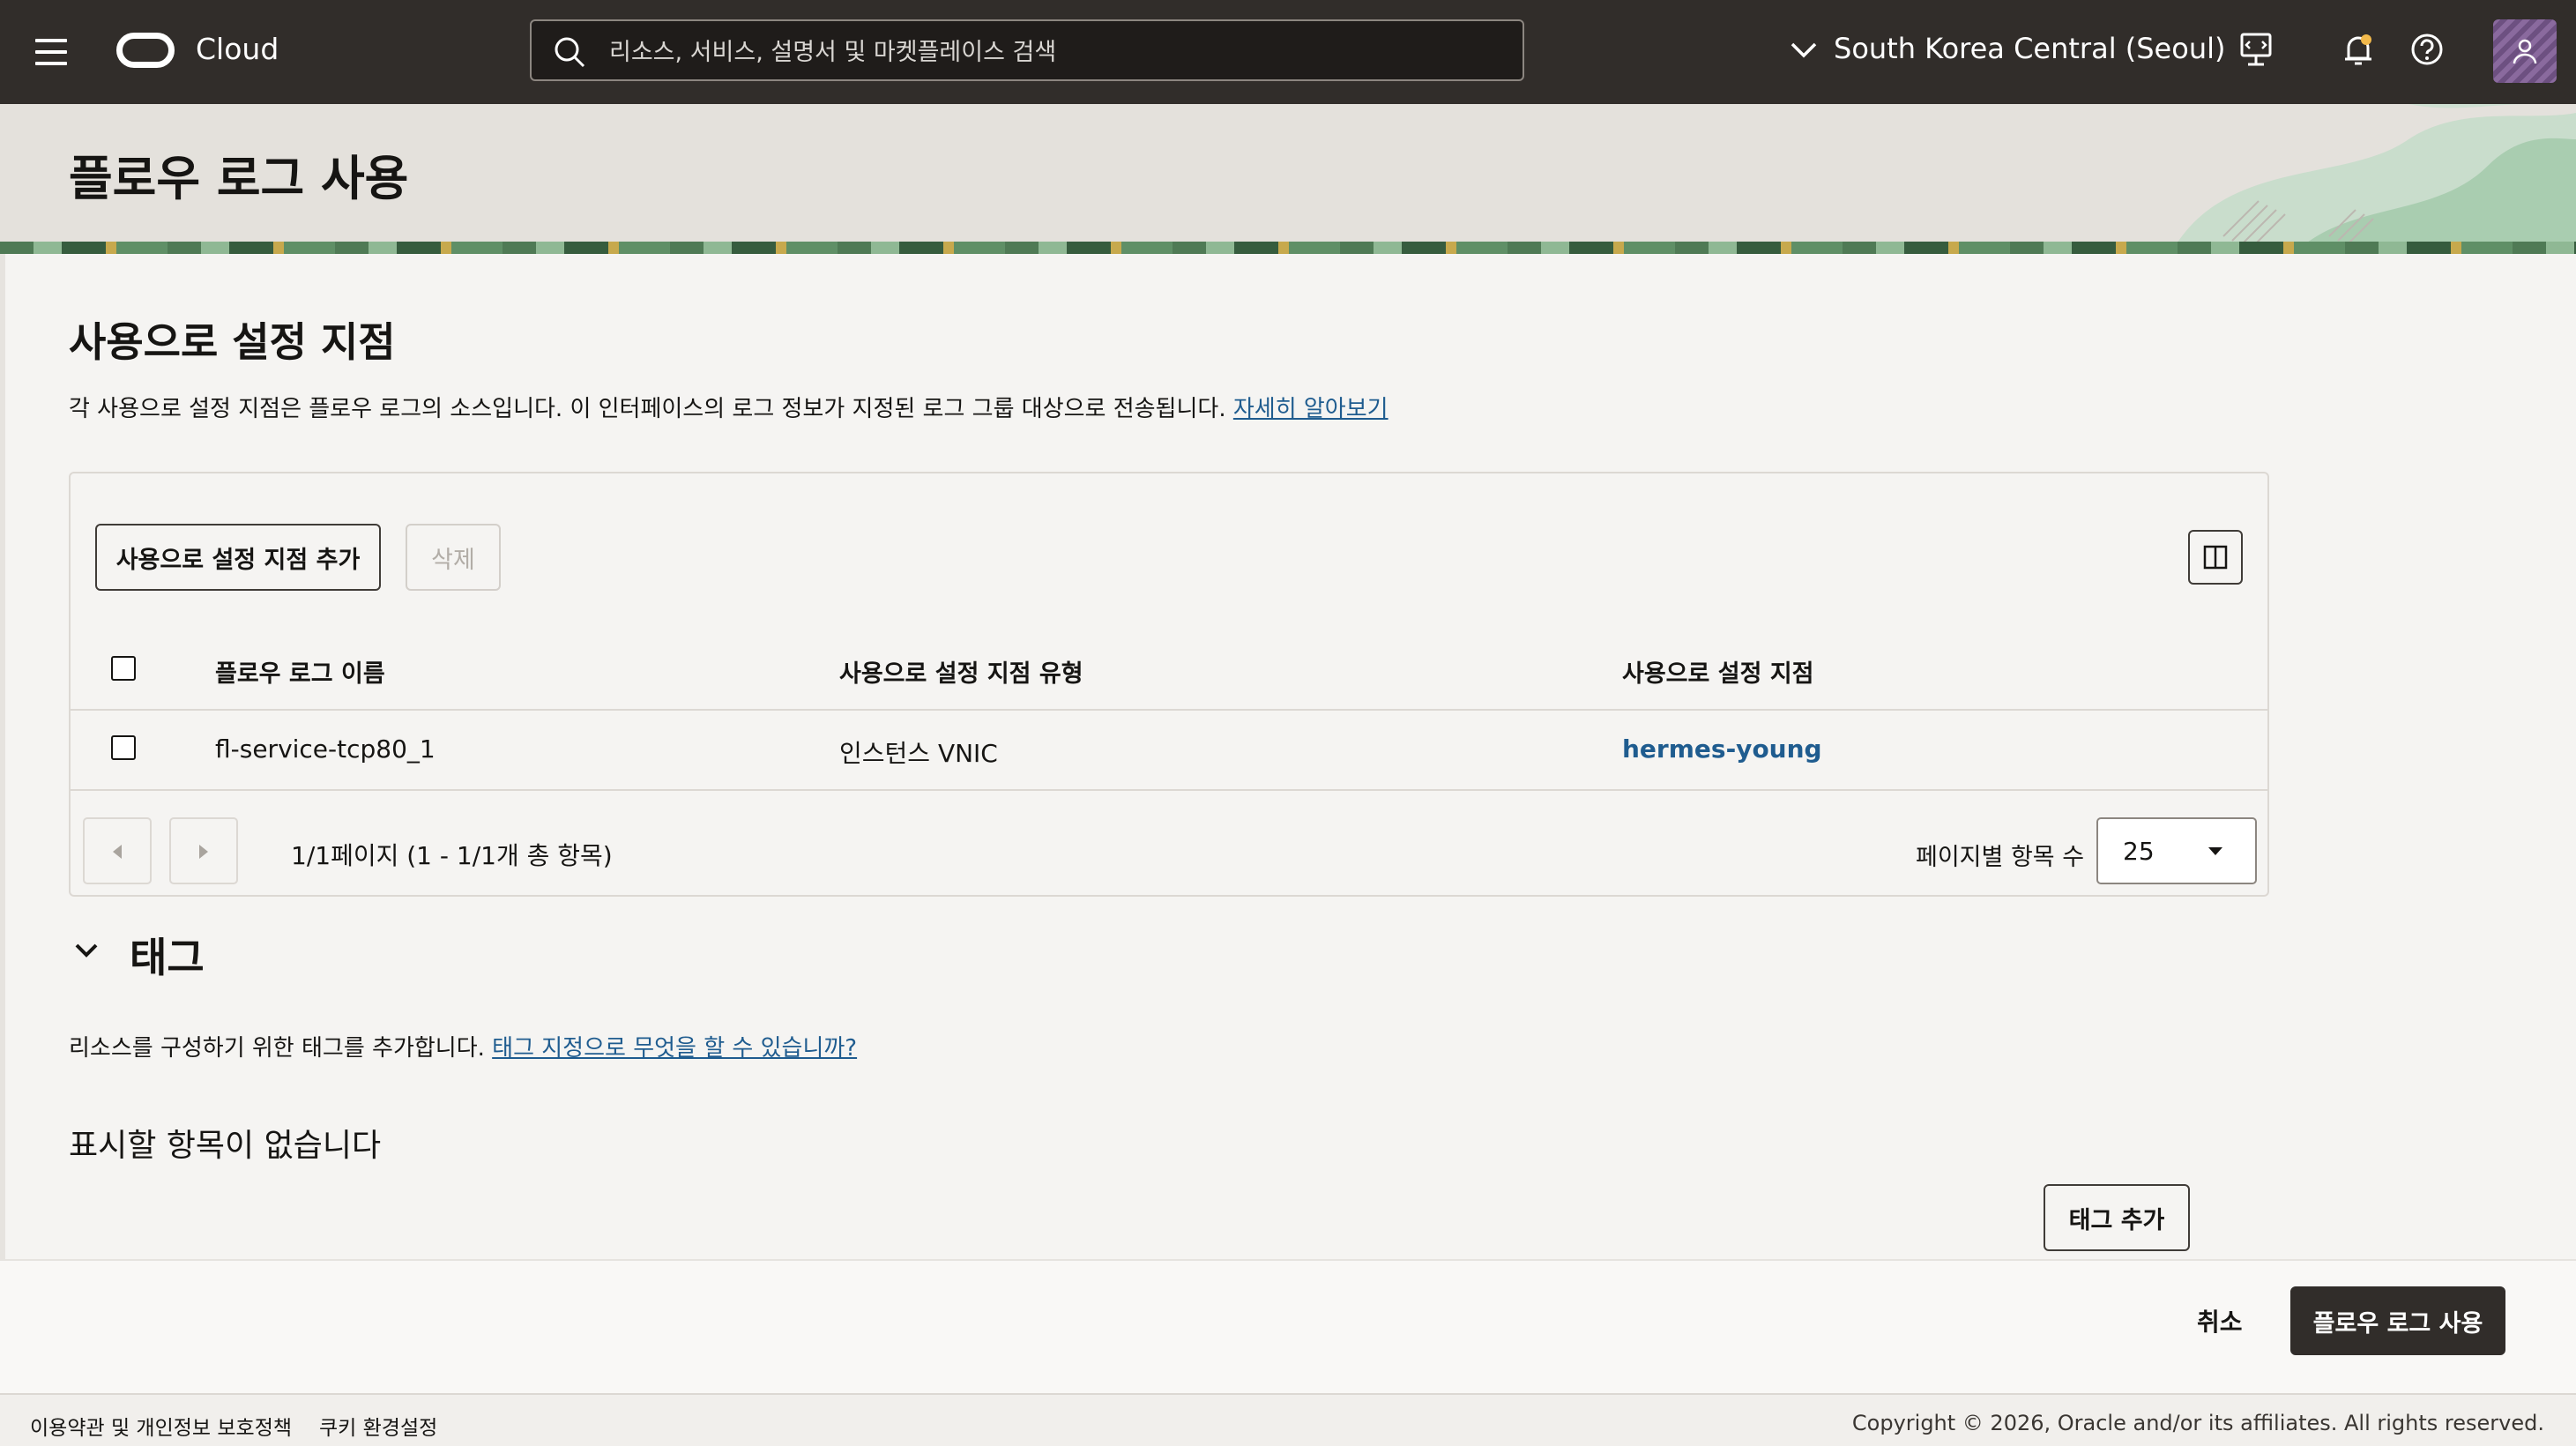 The image size is (2576, 1446). I want to click on items-per-page-select: 25, so click(2177, 850).